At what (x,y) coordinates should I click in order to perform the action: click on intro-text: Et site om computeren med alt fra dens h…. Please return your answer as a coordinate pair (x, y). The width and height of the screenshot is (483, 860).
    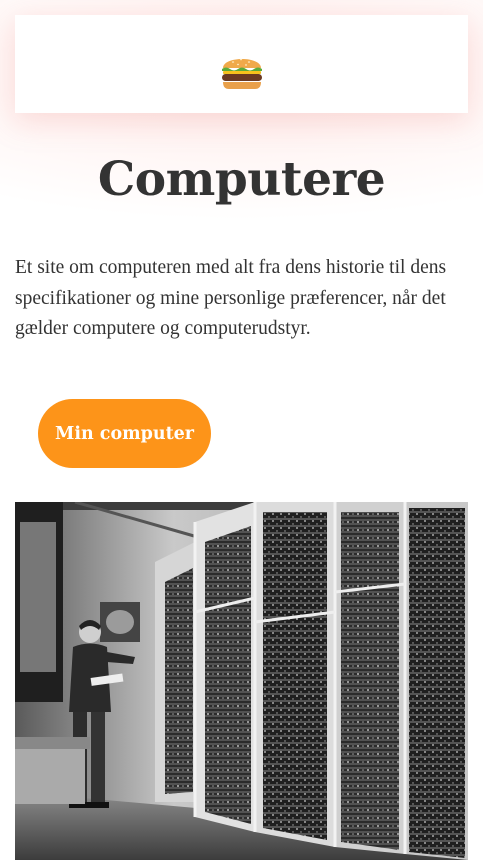
    Looking at the image, I should click on (231, 298).